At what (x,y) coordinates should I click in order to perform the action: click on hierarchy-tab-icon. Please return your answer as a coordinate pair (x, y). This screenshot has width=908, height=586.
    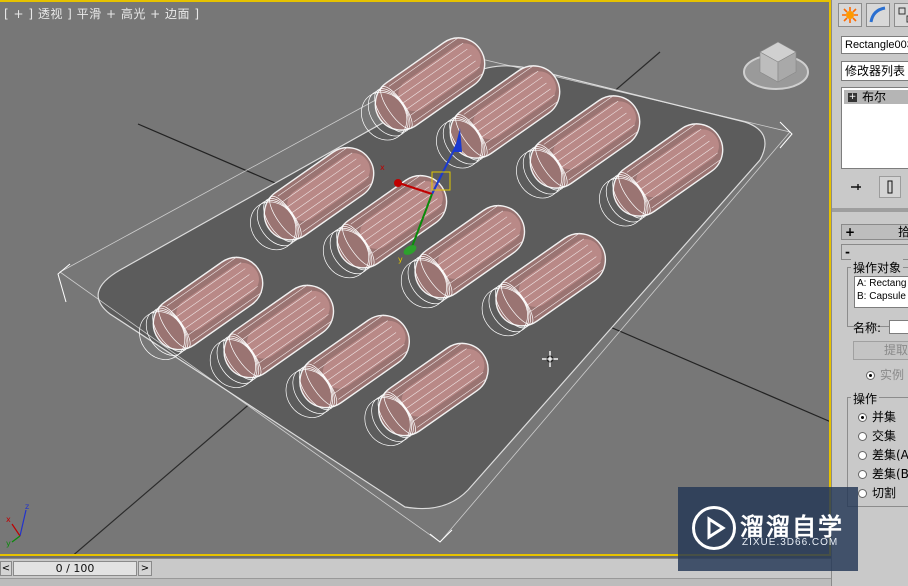
    Looking at the image, I should click on (901, 15).